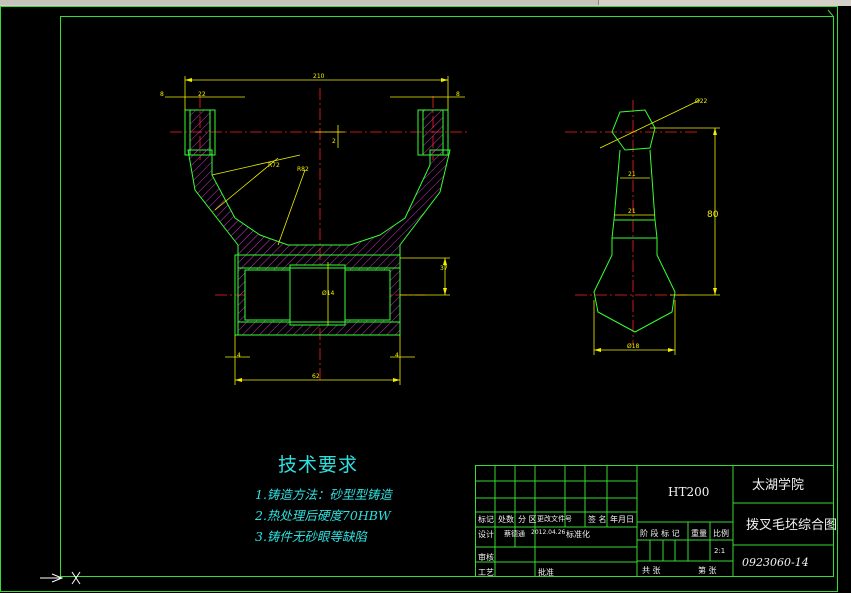 This screenshot has height=593, width=851. I want to click on dim-bottom-width: 62, so click(316, 376).